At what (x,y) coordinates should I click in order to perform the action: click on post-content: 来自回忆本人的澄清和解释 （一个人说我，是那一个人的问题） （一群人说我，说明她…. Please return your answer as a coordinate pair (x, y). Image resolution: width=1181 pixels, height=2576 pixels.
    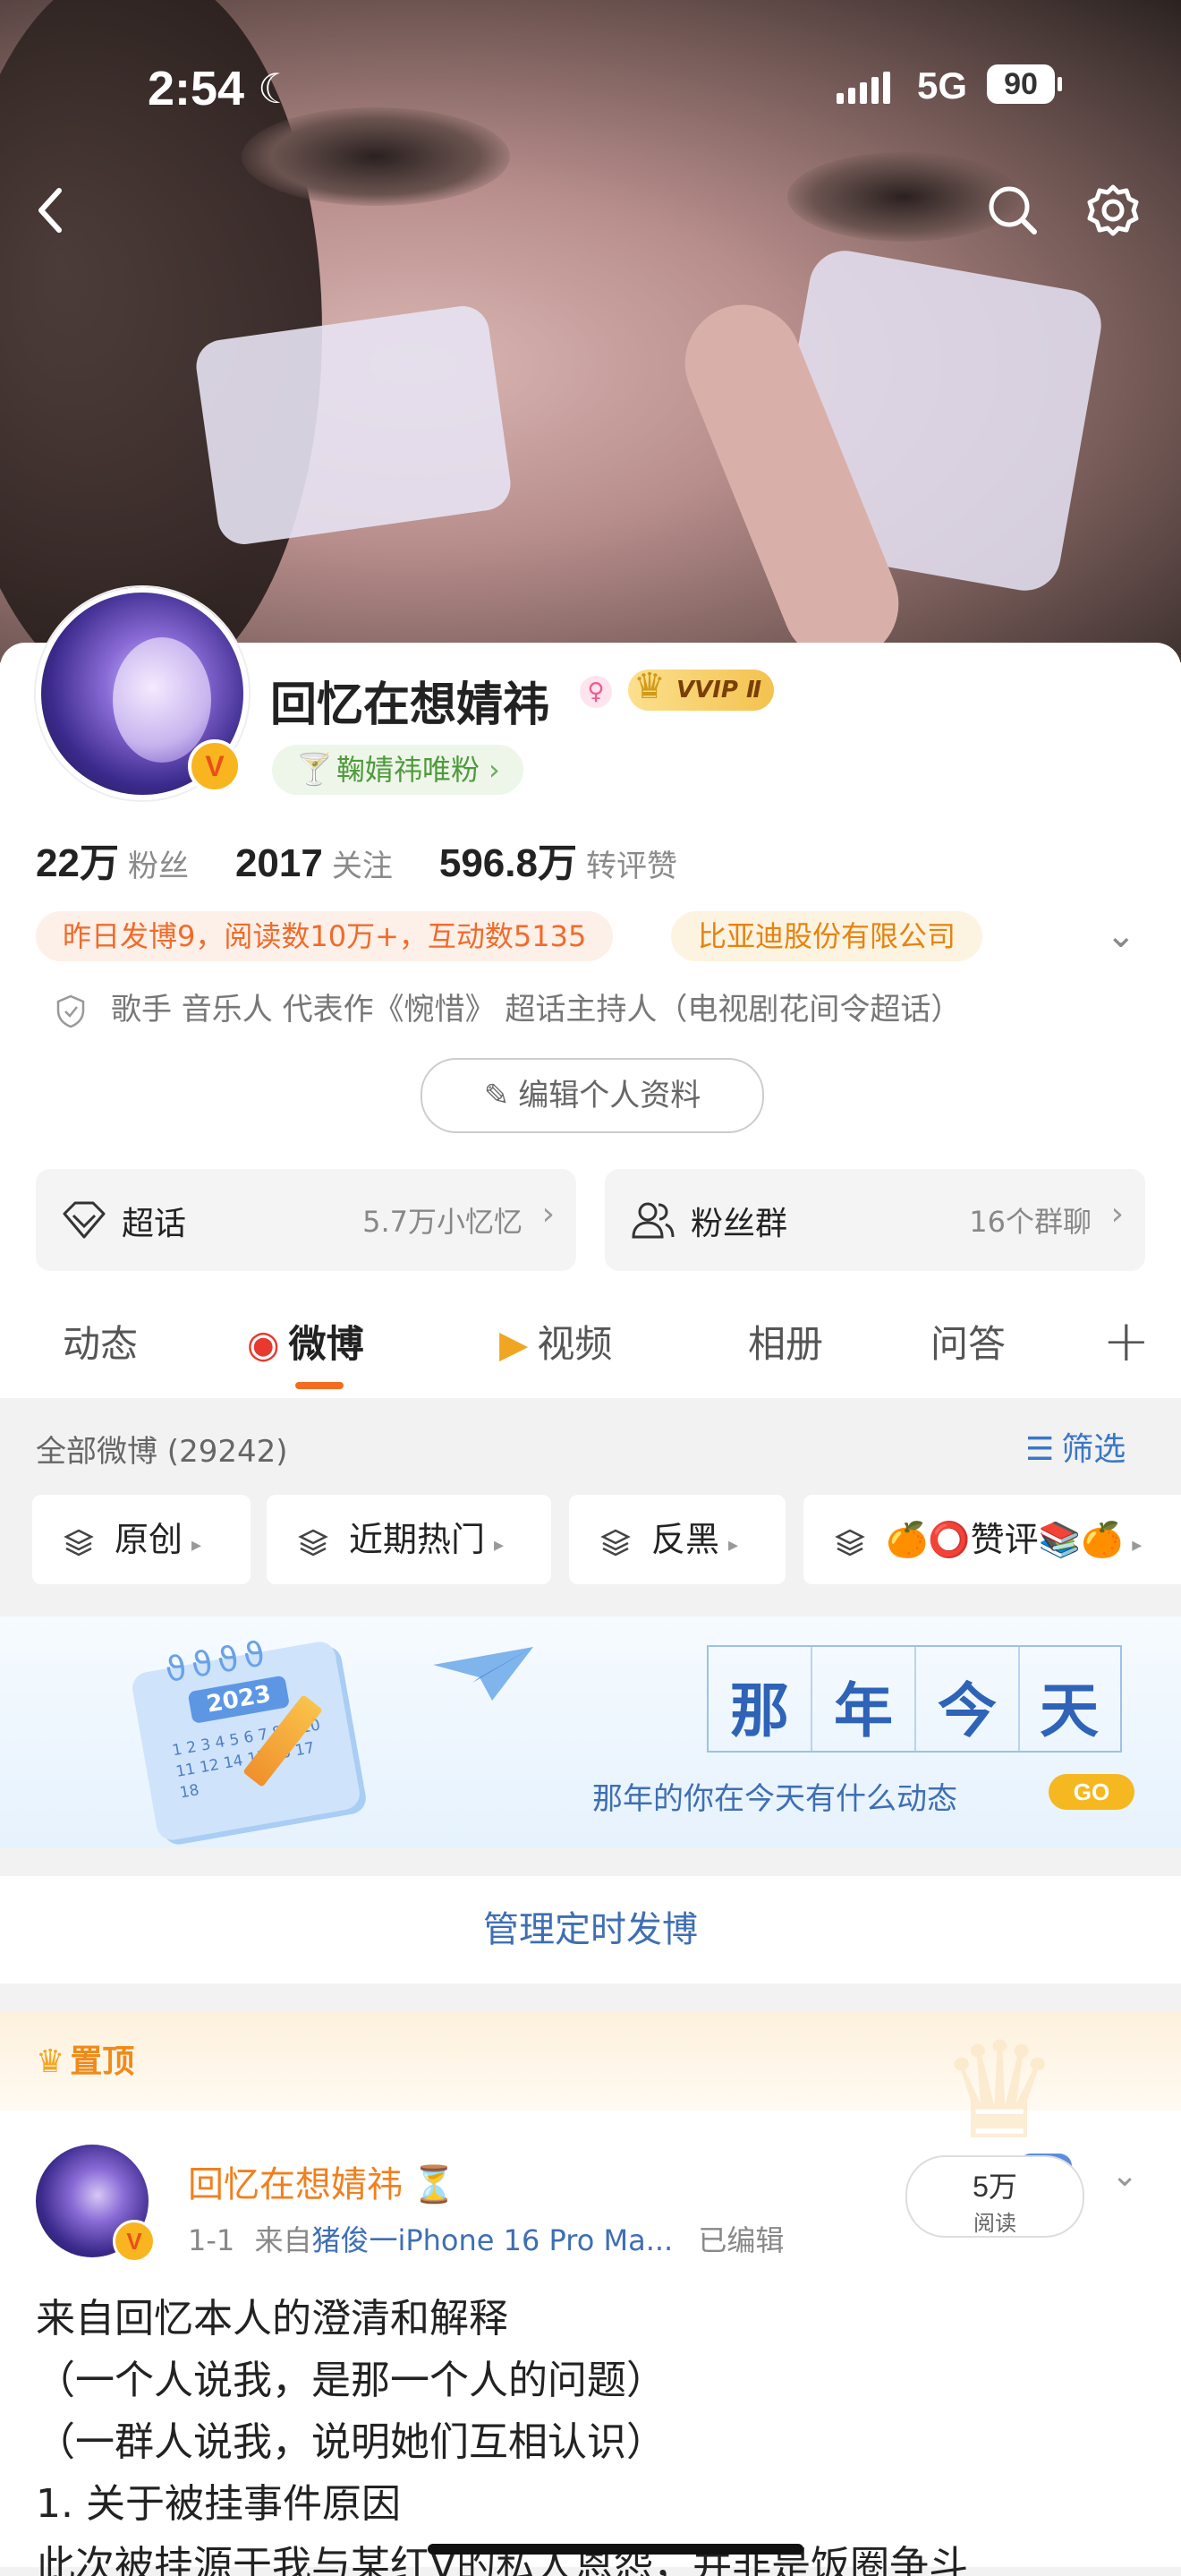
    Looking at the image, I should click on (590, 2432).